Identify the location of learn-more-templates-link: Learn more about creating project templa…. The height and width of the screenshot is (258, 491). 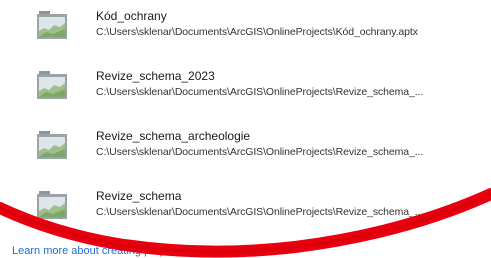
(120, 251).